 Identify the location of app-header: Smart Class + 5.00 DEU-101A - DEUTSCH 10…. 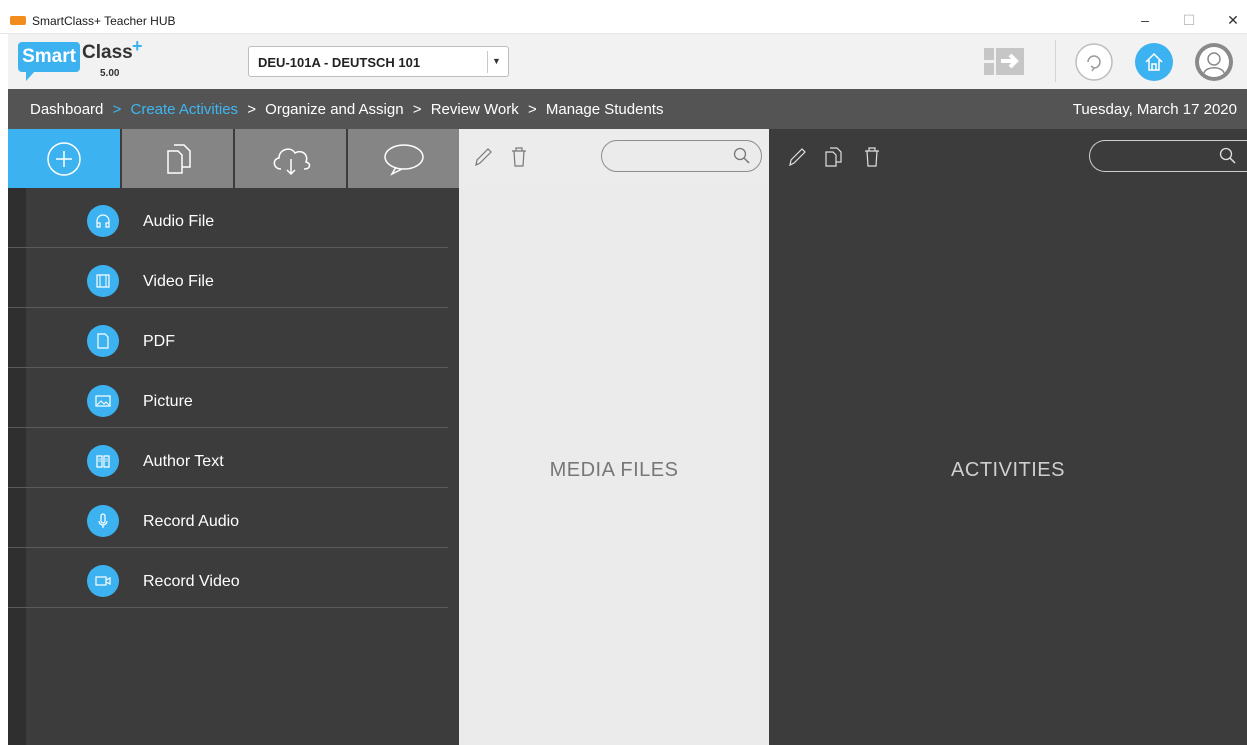
(627, 61).